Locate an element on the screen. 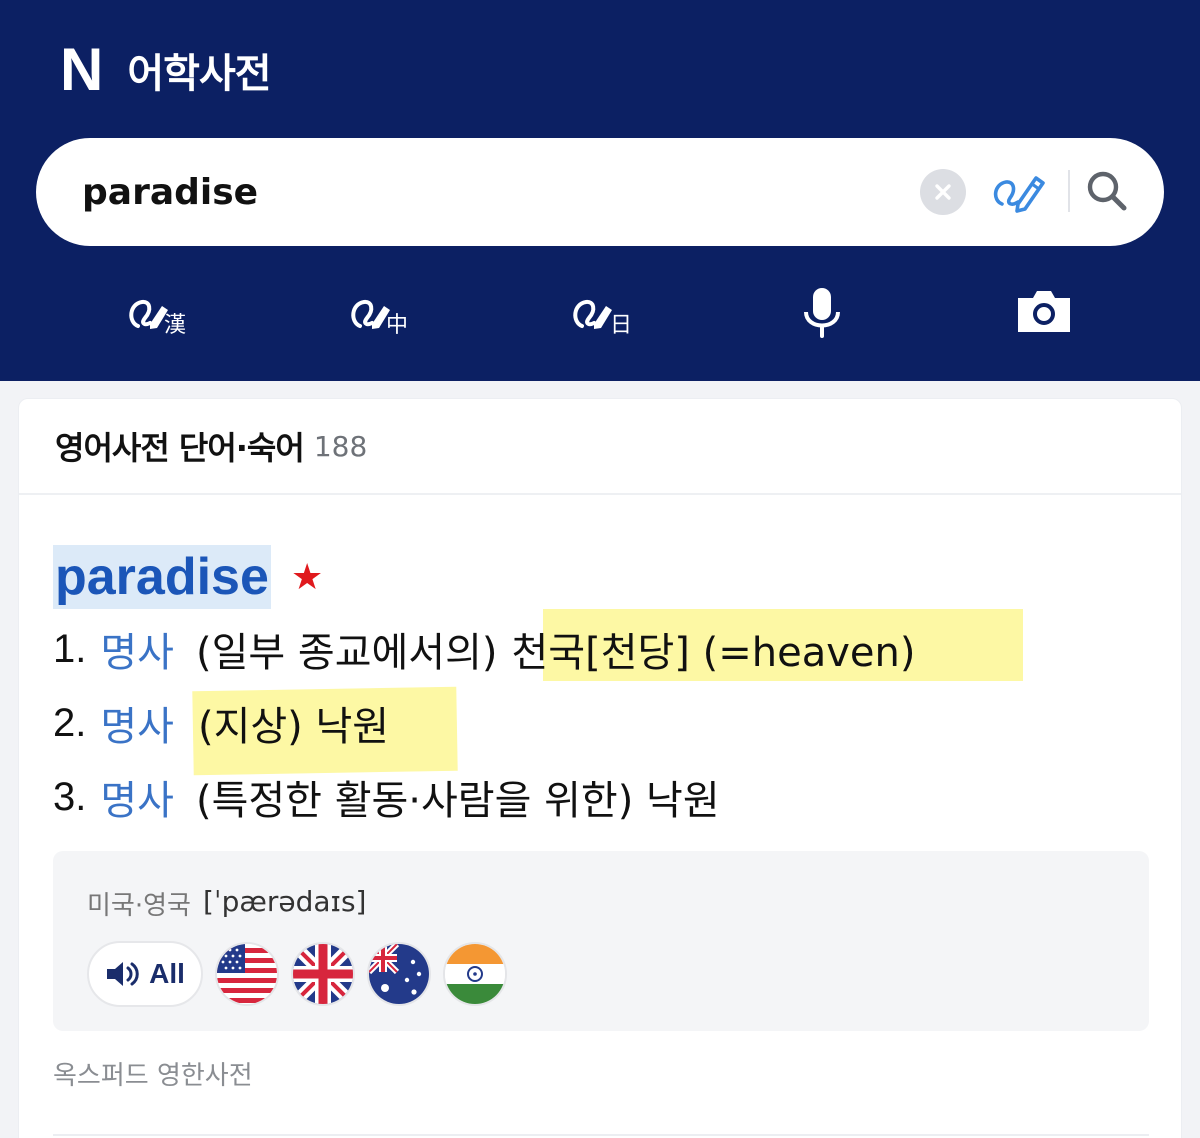  magnifier-icon is located at coordinates (1107, 191).